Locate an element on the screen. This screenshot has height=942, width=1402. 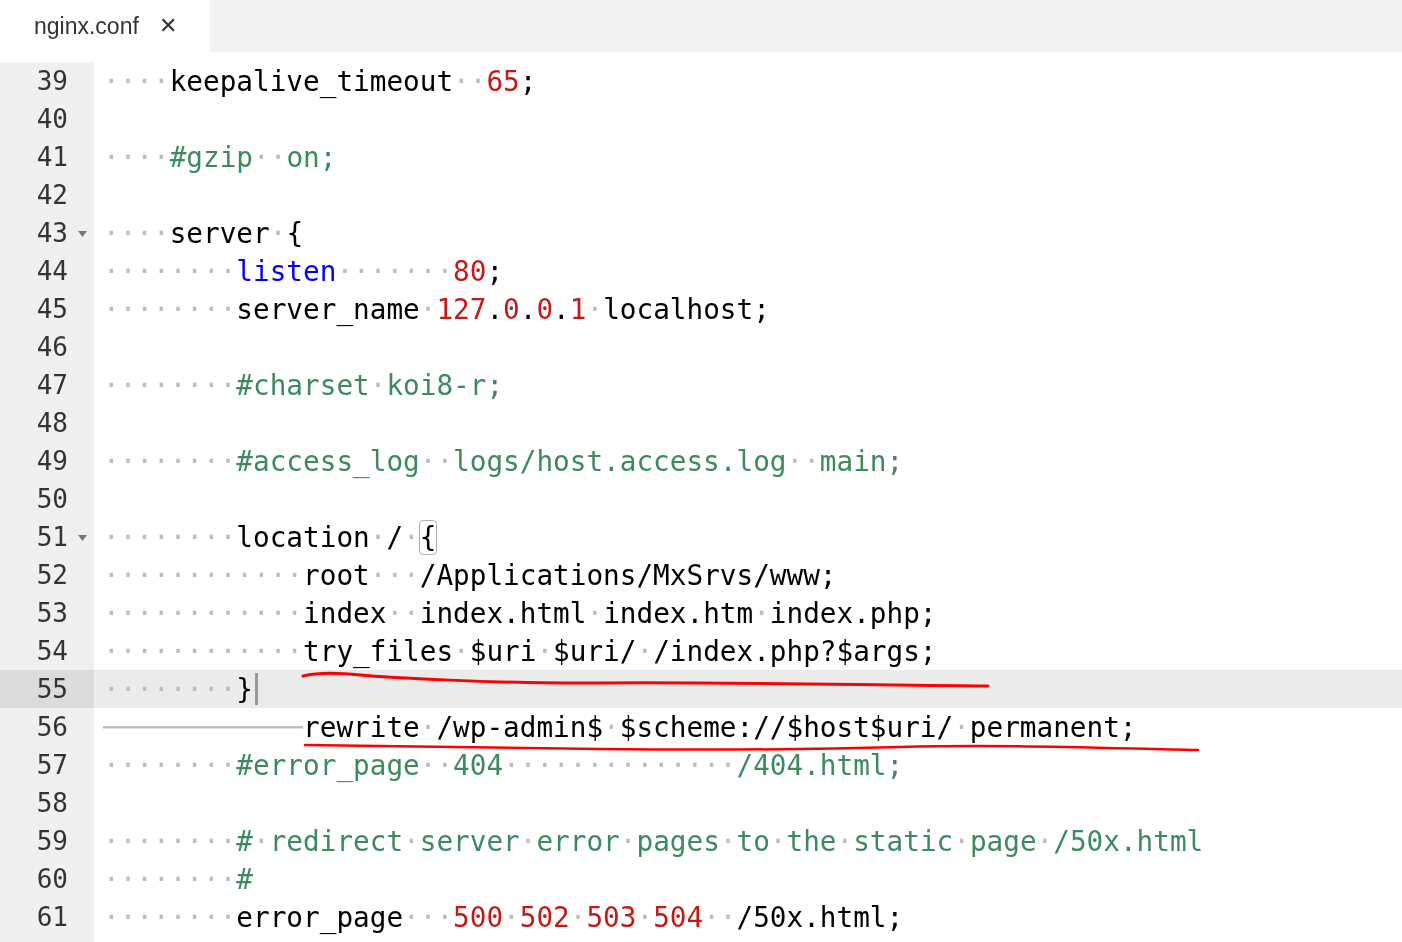
line-number: 51 is located at coordinates (52, 537).